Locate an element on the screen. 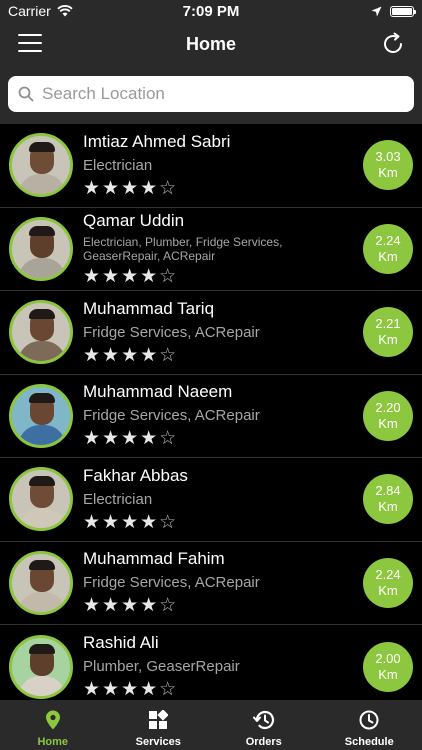 The width and height of the screenshot is (422, 750). worker-name: Qamar Uddin is located at coordinates (134, 220).